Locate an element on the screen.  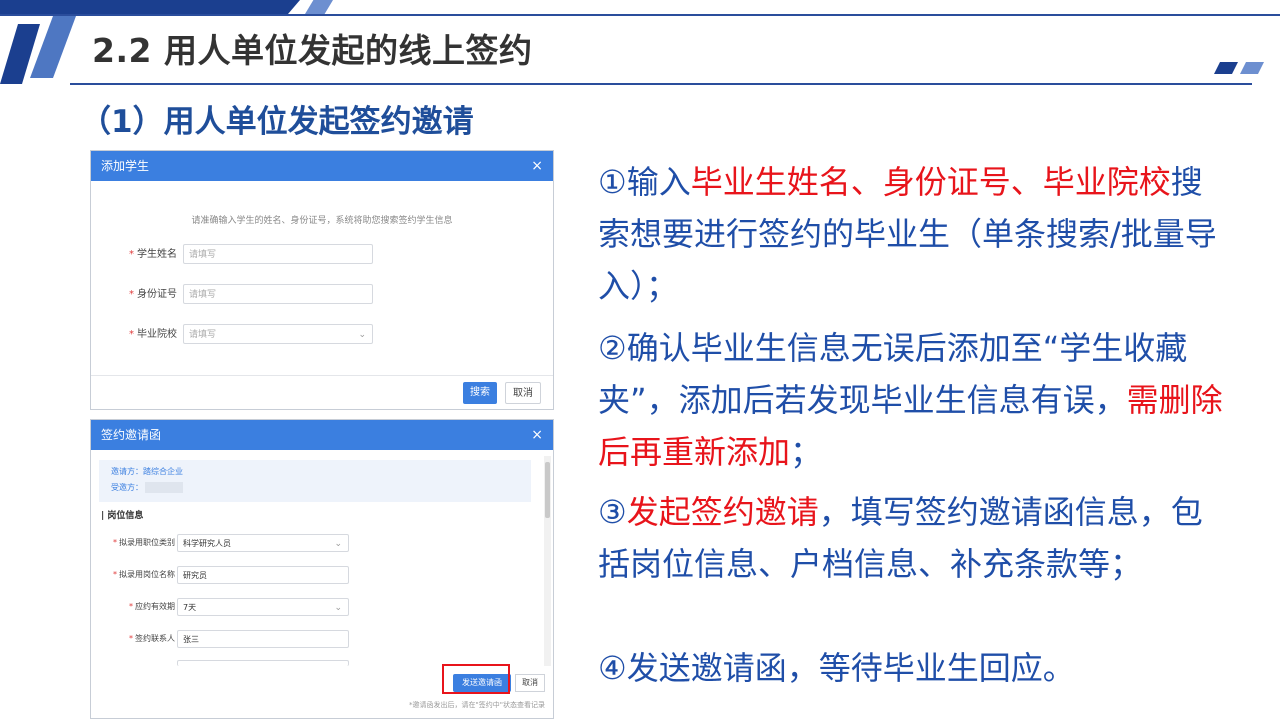
search-button: 搜索 is located at coordinates (480, 393).